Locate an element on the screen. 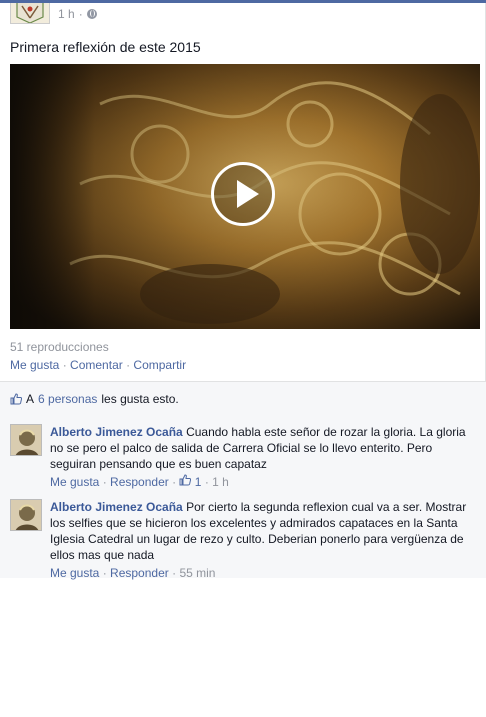 The height and width of the screenshot is (717, 486). likes-summary: A 6 personas les gusta esto. is located at coordinates (94, 399).